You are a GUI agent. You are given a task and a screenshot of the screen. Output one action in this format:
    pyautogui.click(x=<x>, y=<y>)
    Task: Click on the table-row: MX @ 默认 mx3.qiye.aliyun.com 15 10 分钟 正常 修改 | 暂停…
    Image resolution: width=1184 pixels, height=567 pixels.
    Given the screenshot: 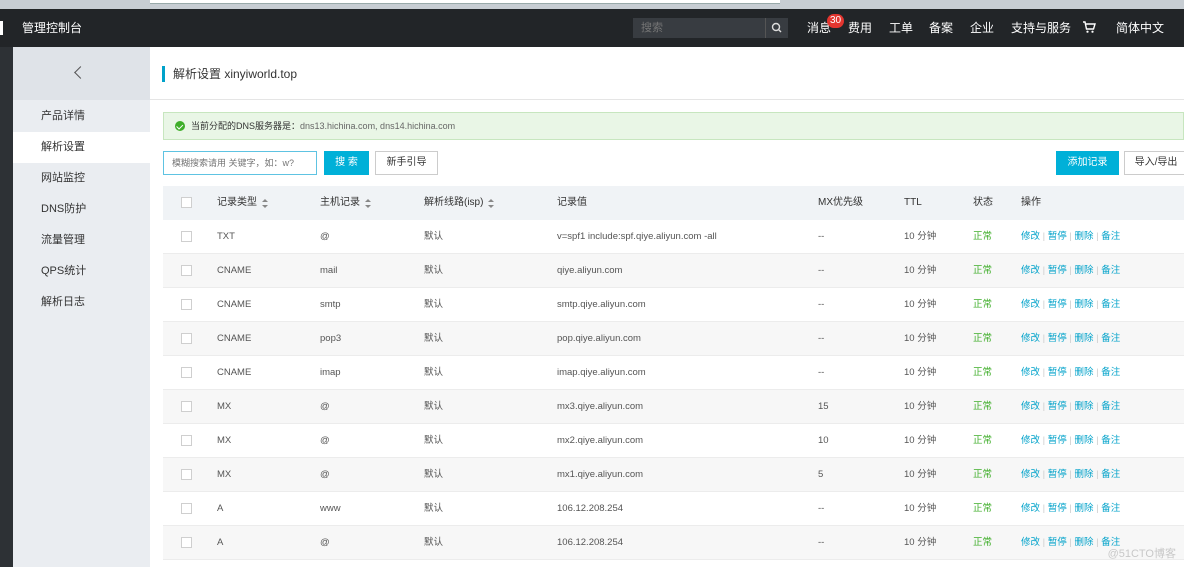 What is the action you would take?
    pyautogui.click(x=673, y=407)
    